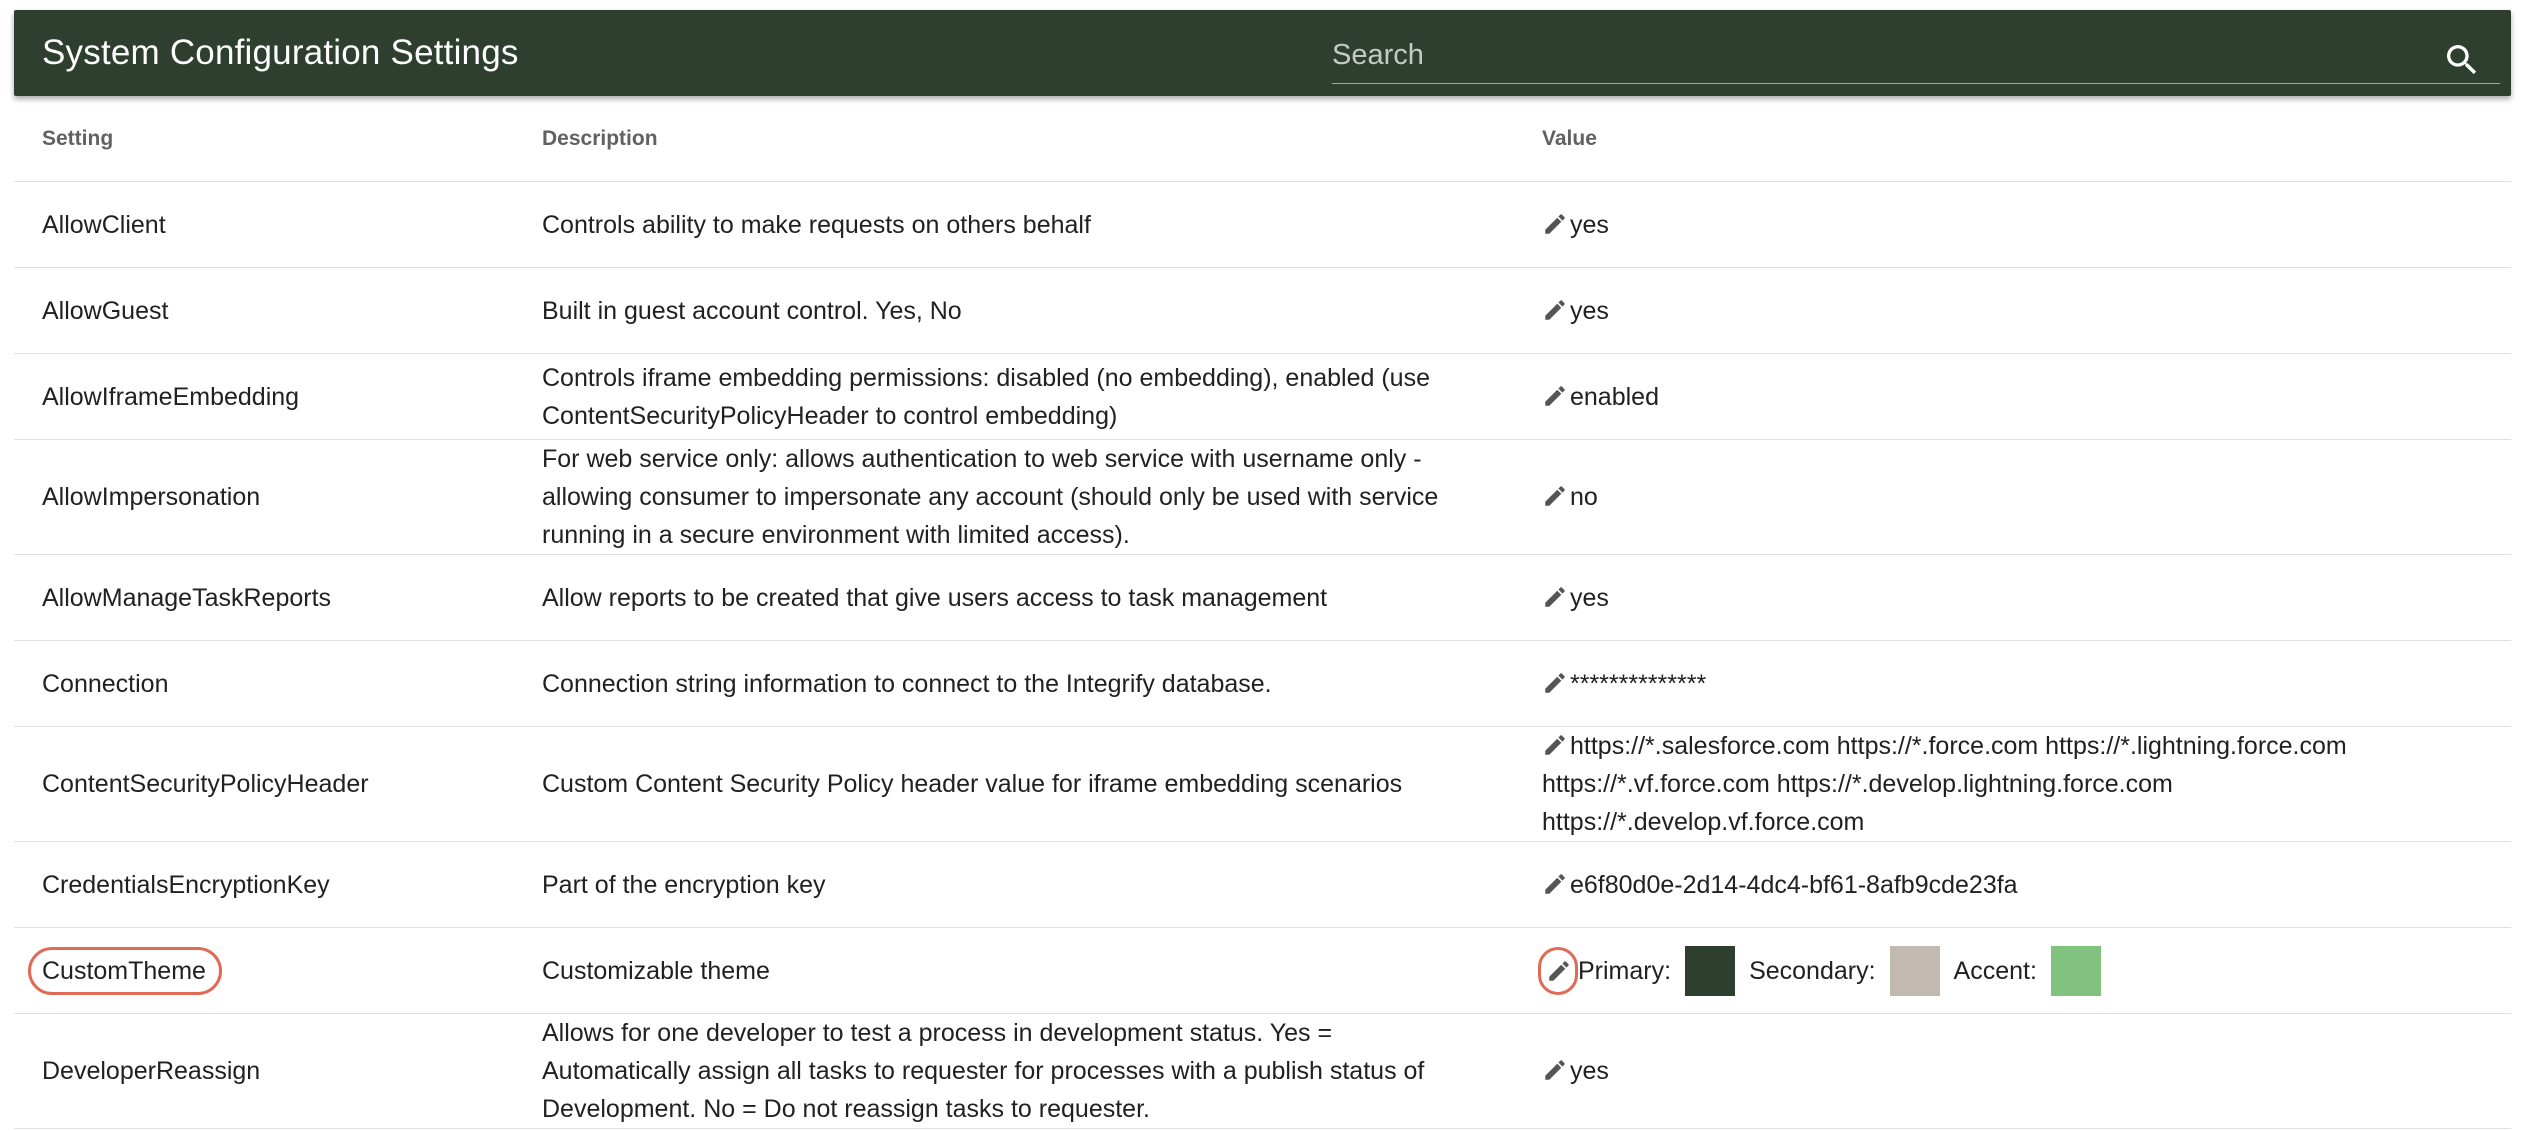 This screenshot has width=2521, height=1131. What do you see at coordinates (752, 310) in the screenshot?
I see `setting-description: Built in guest account control. Yes, No` at bounding box center [752, 310].